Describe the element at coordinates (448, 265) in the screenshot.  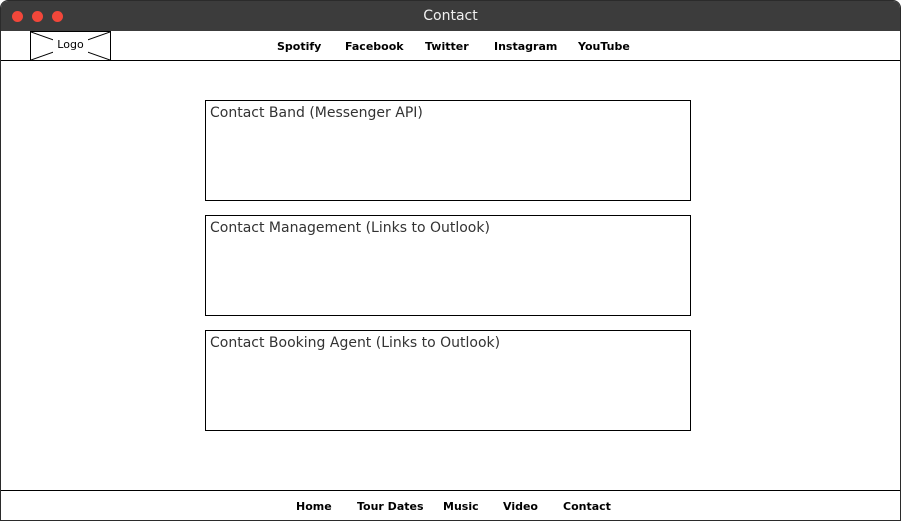
I see `contact-management-box: Contact Management (Links to Outlook)` at that location.